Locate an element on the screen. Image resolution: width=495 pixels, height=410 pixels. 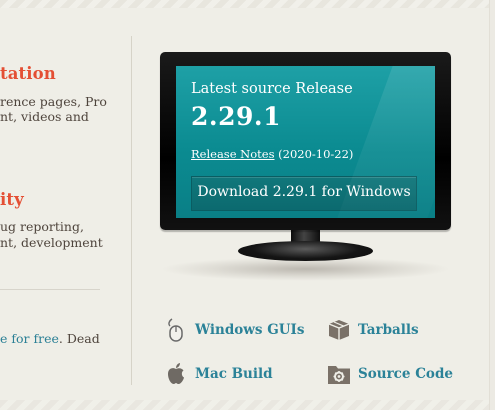
source-code-link: Source Code is located at coordinates (390, 374).